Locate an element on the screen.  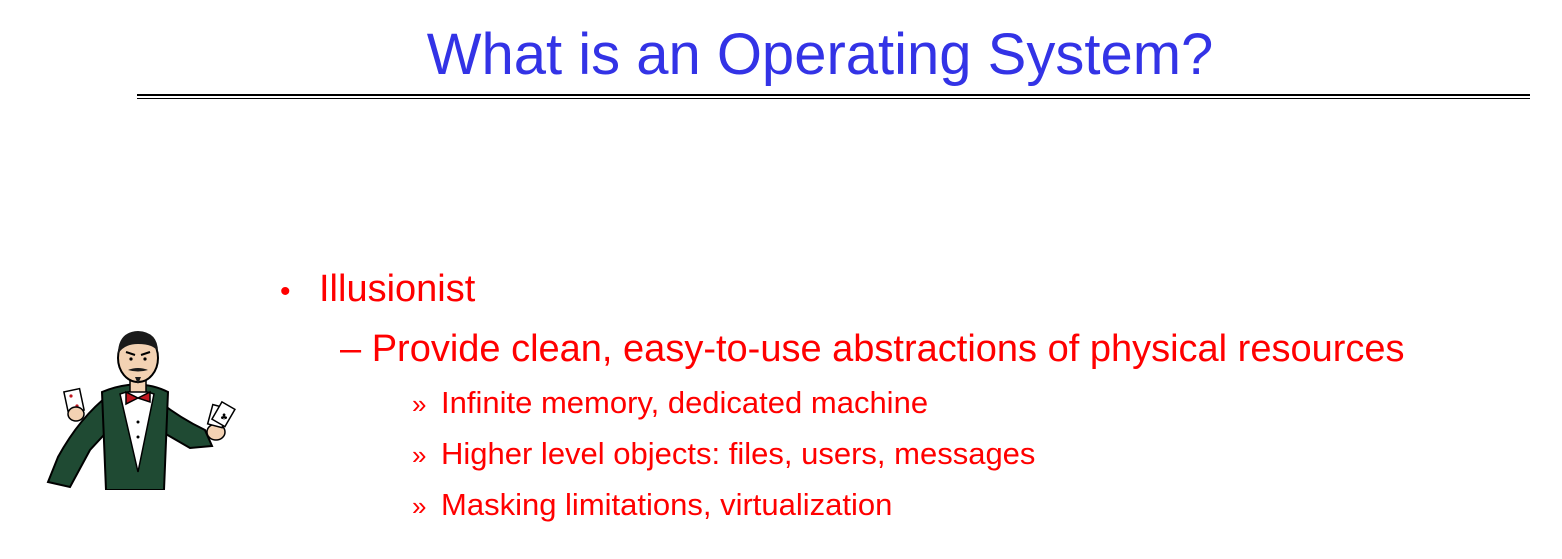
slide-title: What is an Operating System? is located at coordinates (820, 54).